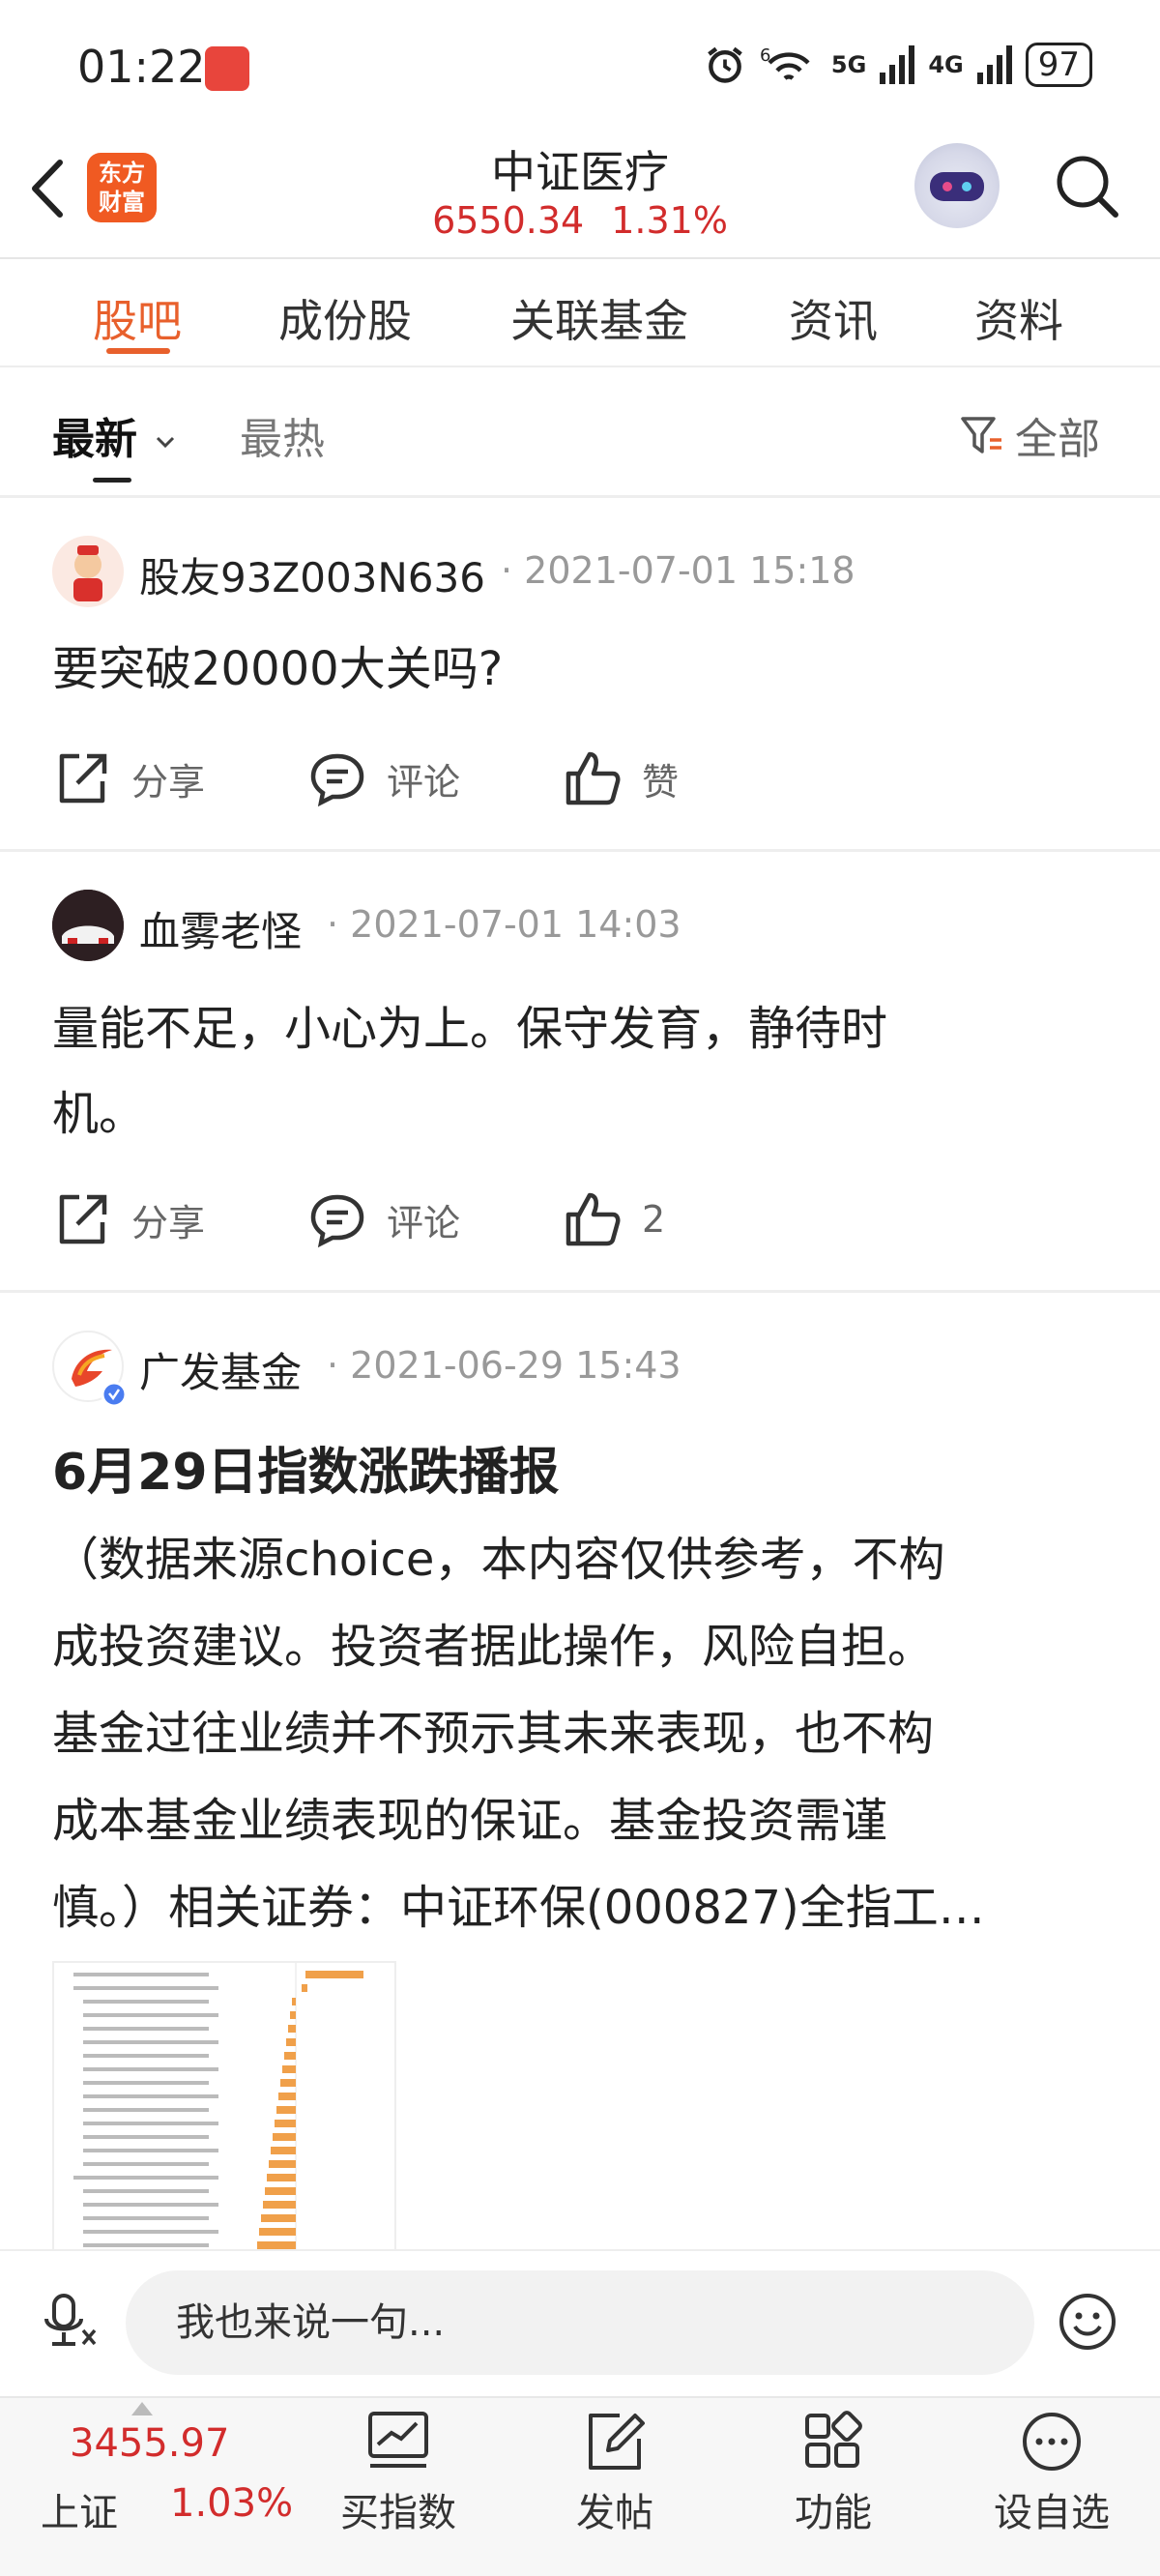 The image size is (1160, 2576). Describe the element at coordinates (785, 62) in the screenshot. I see `wifi-icon: 6` at that location.